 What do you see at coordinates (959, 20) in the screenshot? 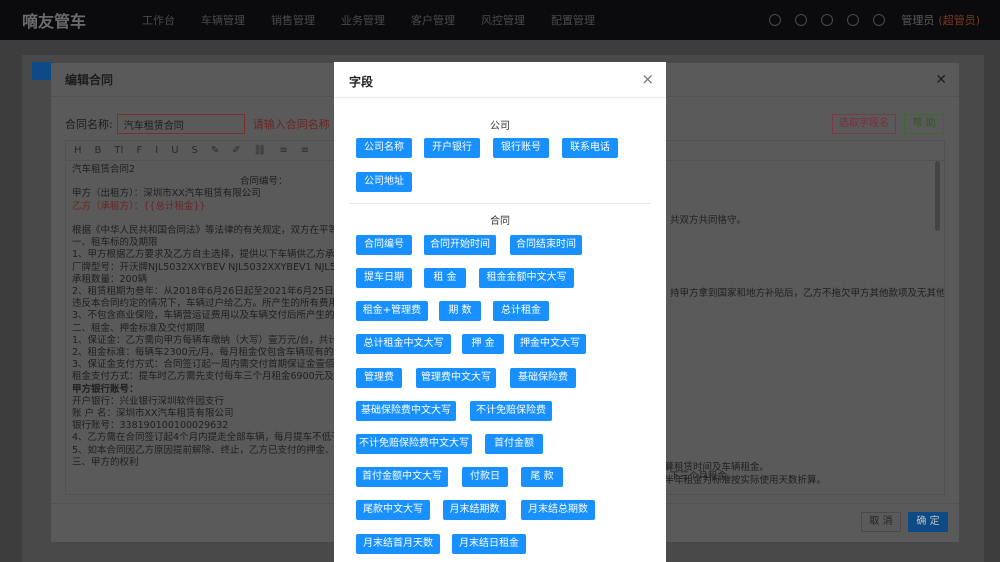
I see `user-role: (超管员)` at bounding box center [959, 20].